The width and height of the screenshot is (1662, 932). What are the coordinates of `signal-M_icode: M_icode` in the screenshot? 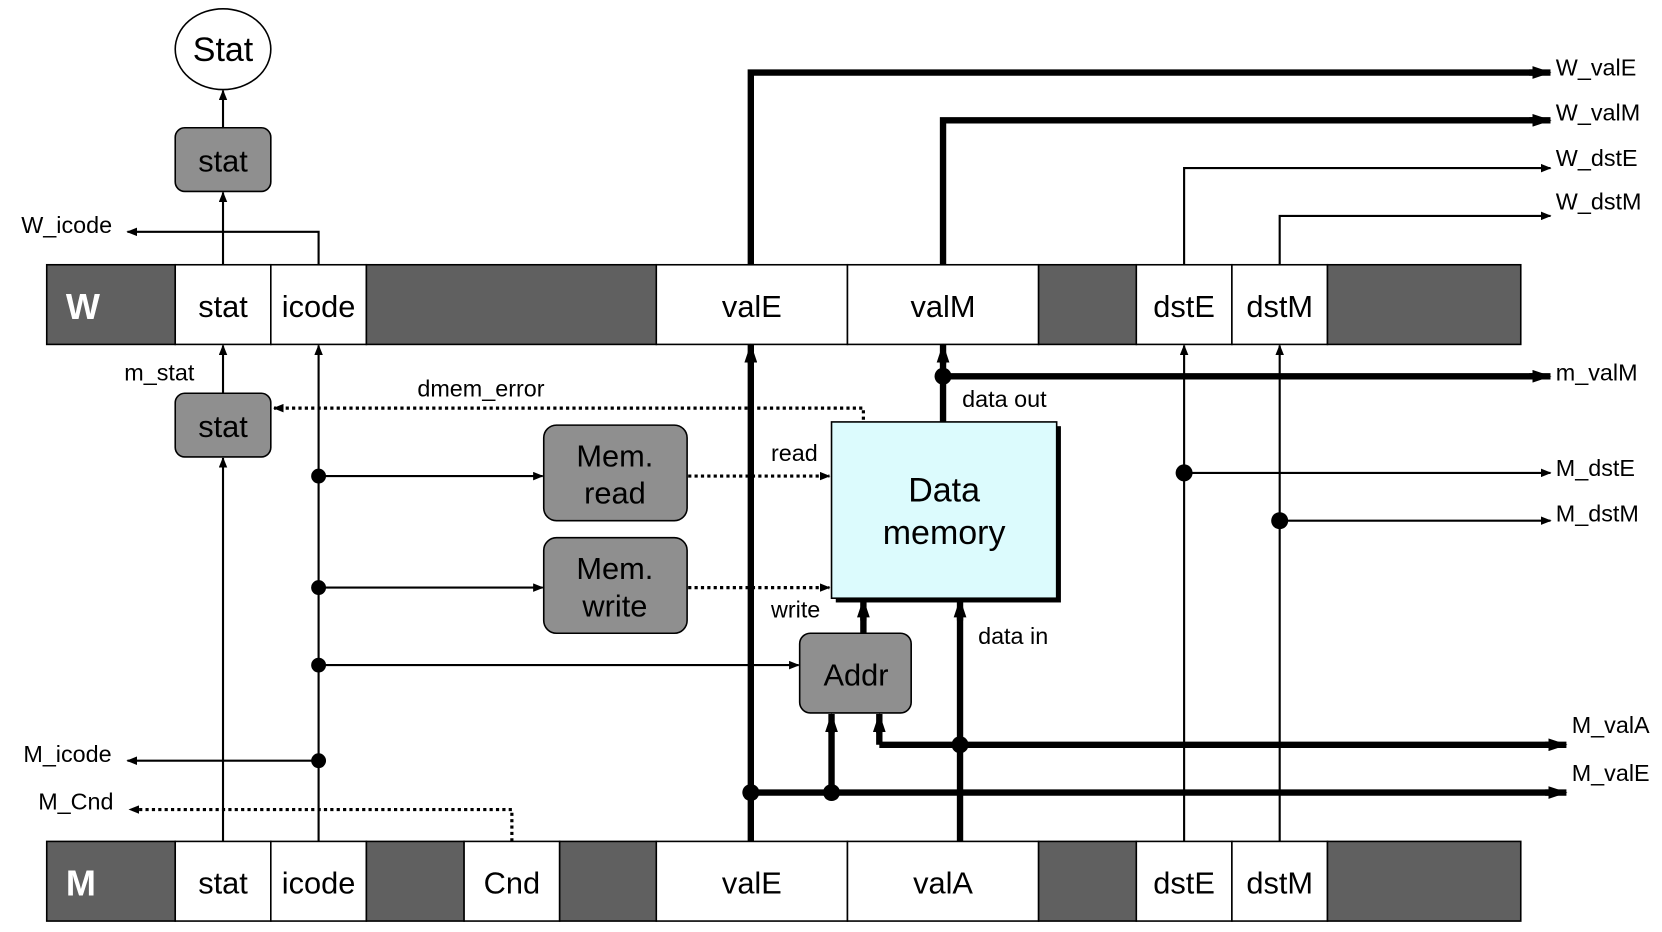 It's located at (67, 754).